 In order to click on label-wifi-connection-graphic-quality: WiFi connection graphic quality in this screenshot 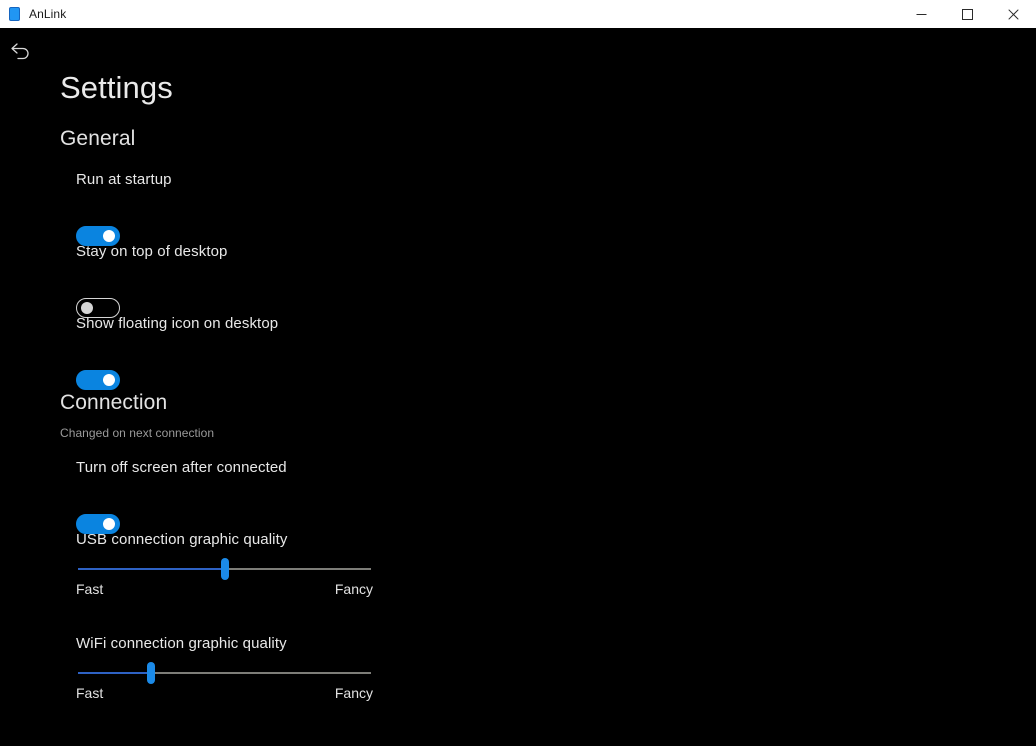, I will do `click(181, 643)`.